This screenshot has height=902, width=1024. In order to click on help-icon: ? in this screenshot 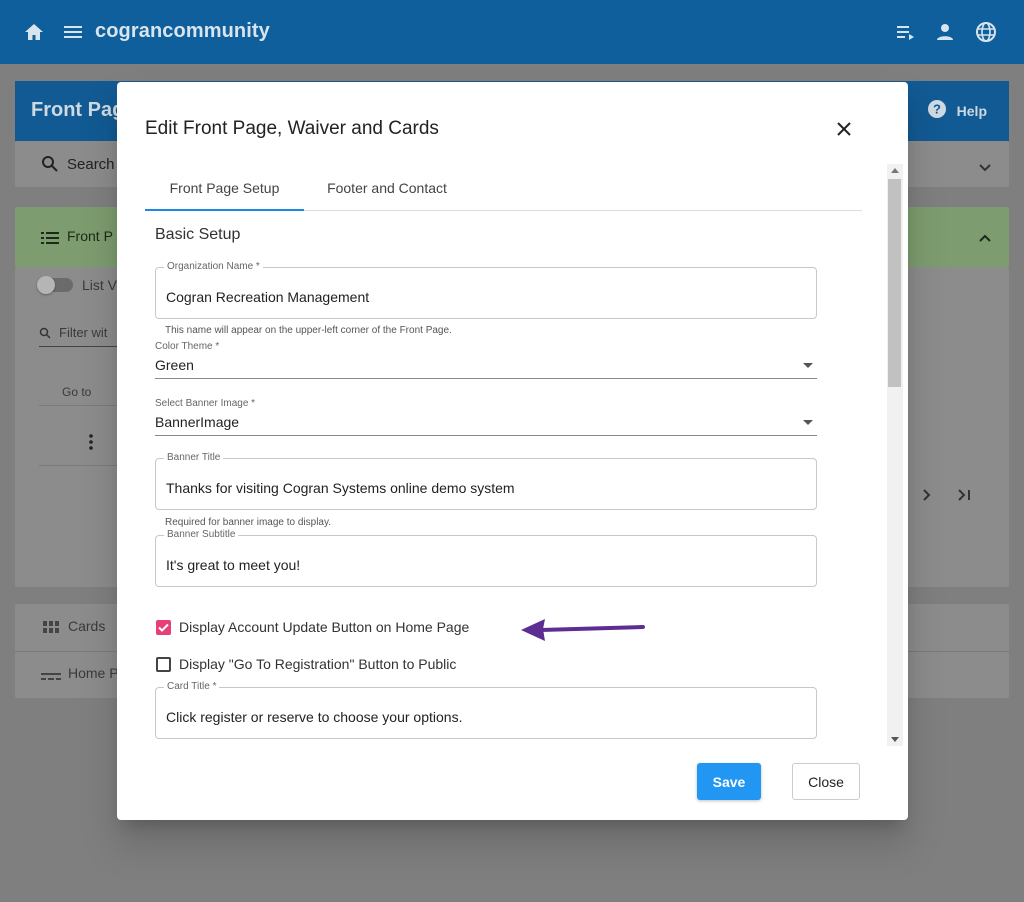, I will do `click(937, 110)`.